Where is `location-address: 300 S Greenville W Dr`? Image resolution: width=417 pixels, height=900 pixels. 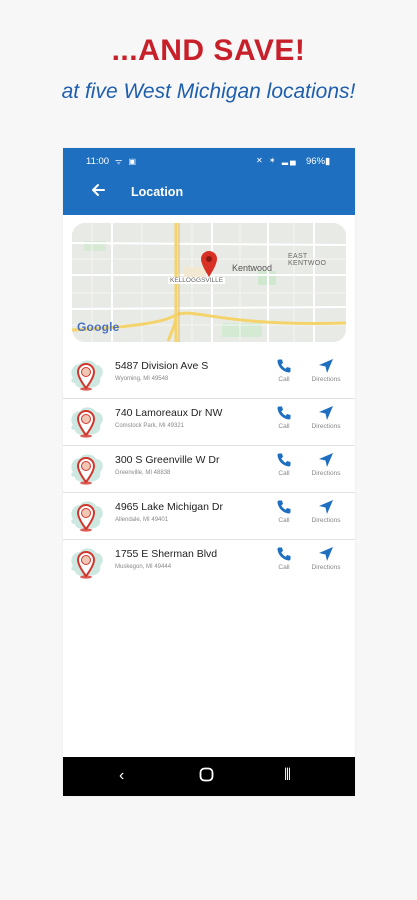
location-address: 300 S Greenville W Dr is located at coordinates (167, 460).